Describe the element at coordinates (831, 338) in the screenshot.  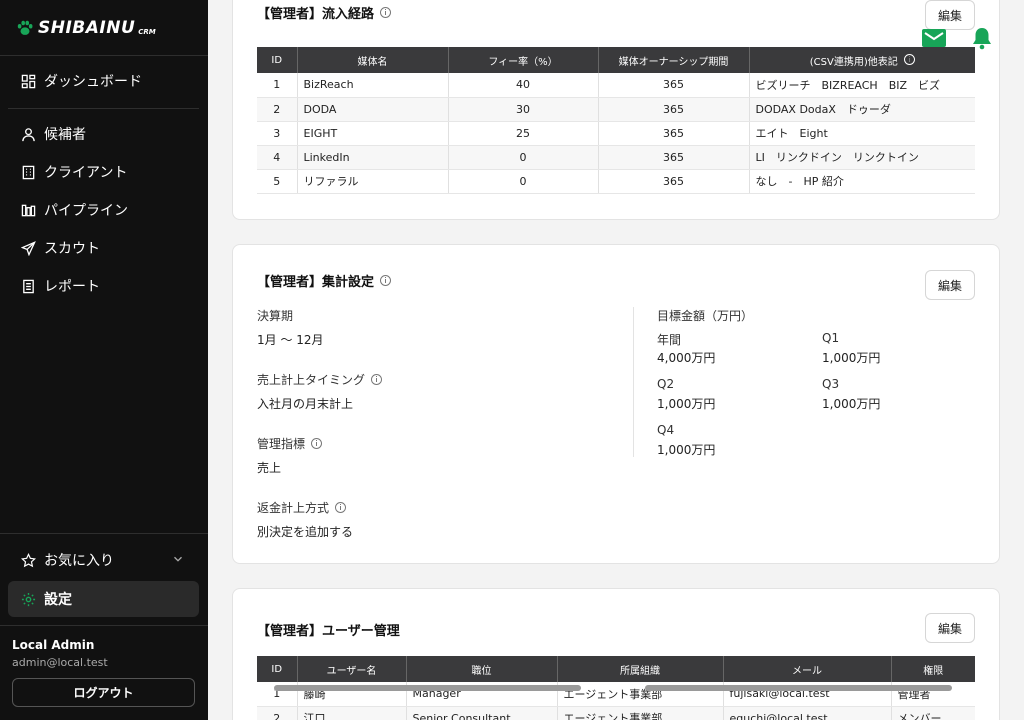
I see `target-q1-label: Q1` at that location.